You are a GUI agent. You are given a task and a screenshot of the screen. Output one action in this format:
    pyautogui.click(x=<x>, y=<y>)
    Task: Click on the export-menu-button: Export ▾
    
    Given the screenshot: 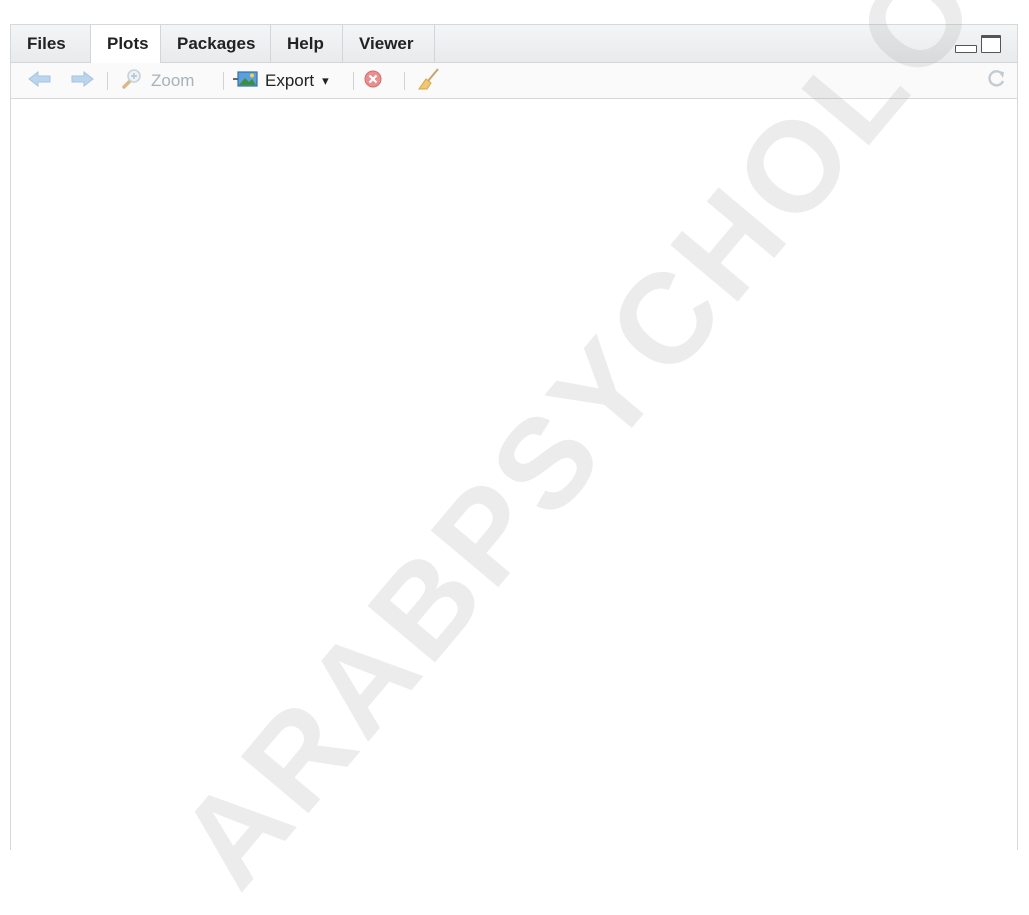 What is the action you would take?
    pyautogui.click(x=281, y=81)
    